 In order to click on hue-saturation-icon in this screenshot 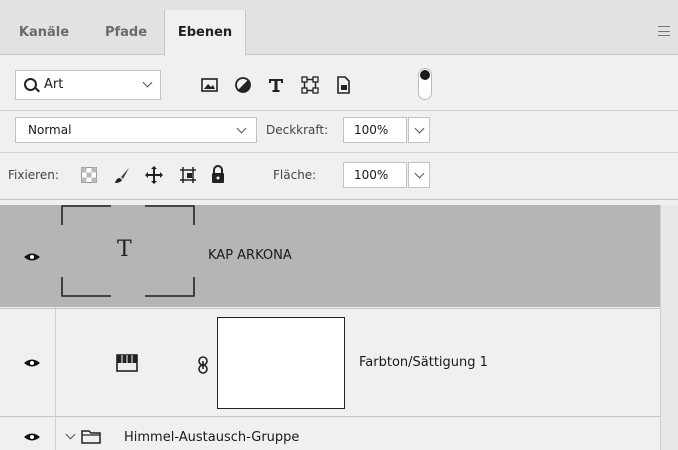, I will do `click(127, 363)`.